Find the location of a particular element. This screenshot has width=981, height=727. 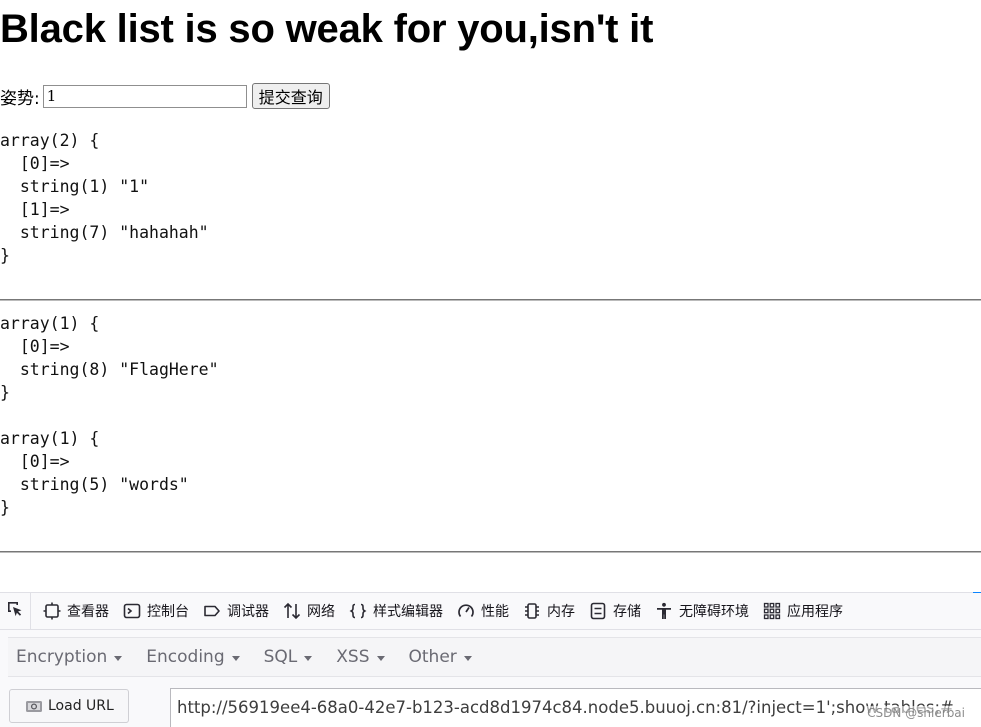

tab-debugger: 调试器 is located at coordinates (237, 611).